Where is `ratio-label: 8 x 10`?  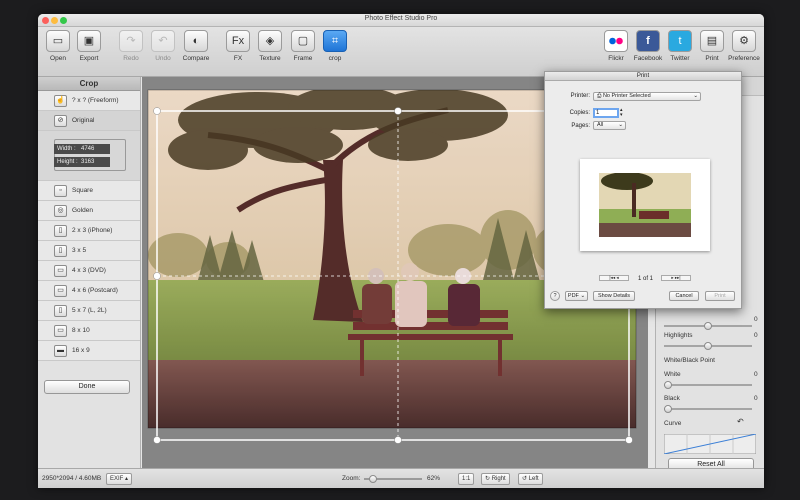 ratio-label: 8 x 10 is located at coordinates (81, 330).